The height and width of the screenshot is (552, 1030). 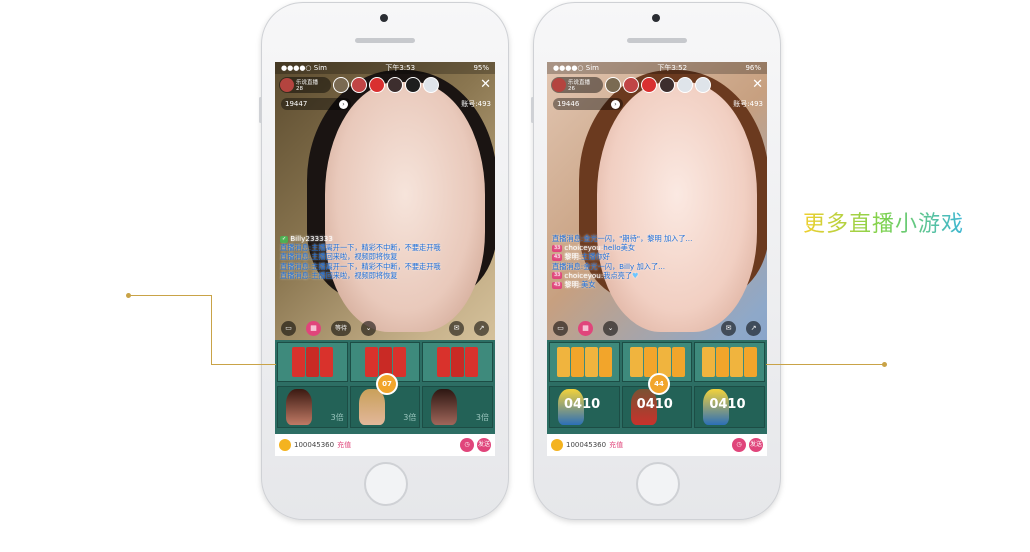 I want to click on top-bar: 乐说直播 26 ✕, so click(x=657, y=85).